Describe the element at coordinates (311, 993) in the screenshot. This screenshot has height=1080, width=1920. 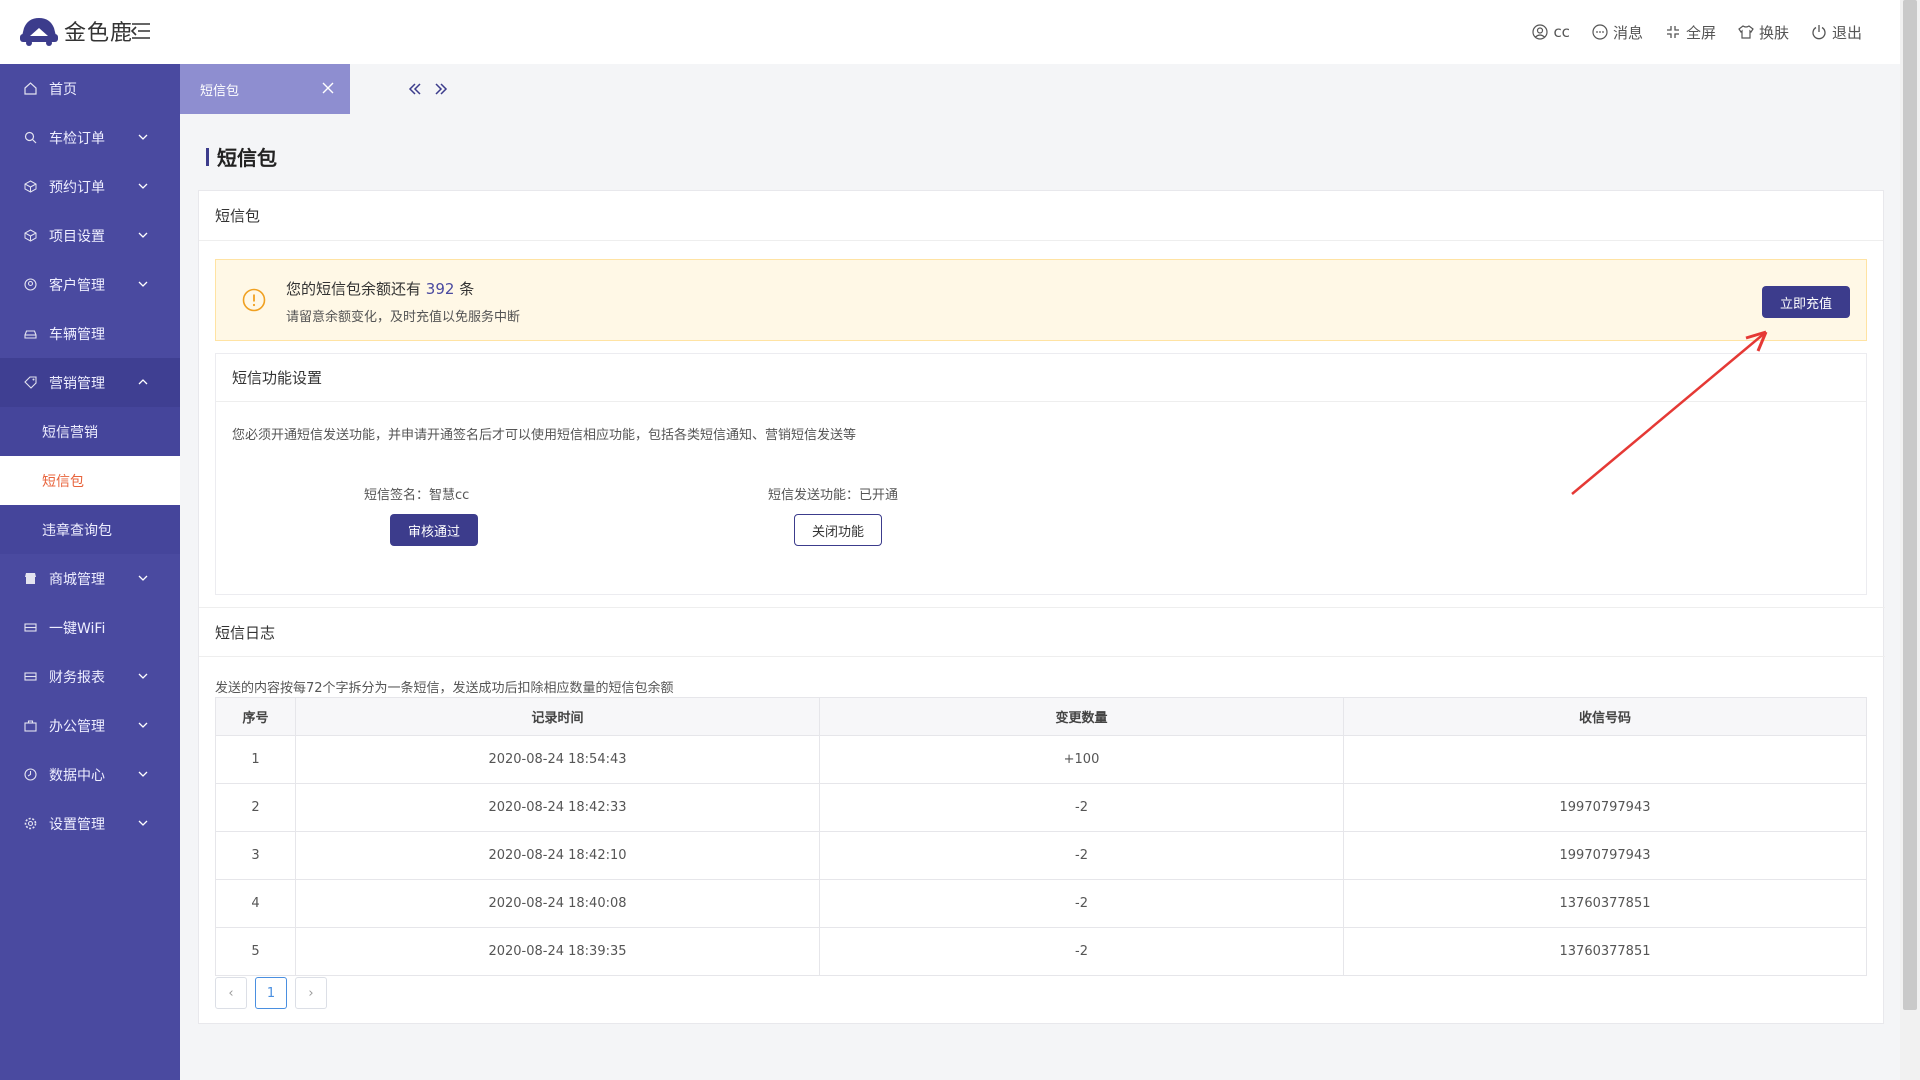
I see `next-page-button: ›` at that location.